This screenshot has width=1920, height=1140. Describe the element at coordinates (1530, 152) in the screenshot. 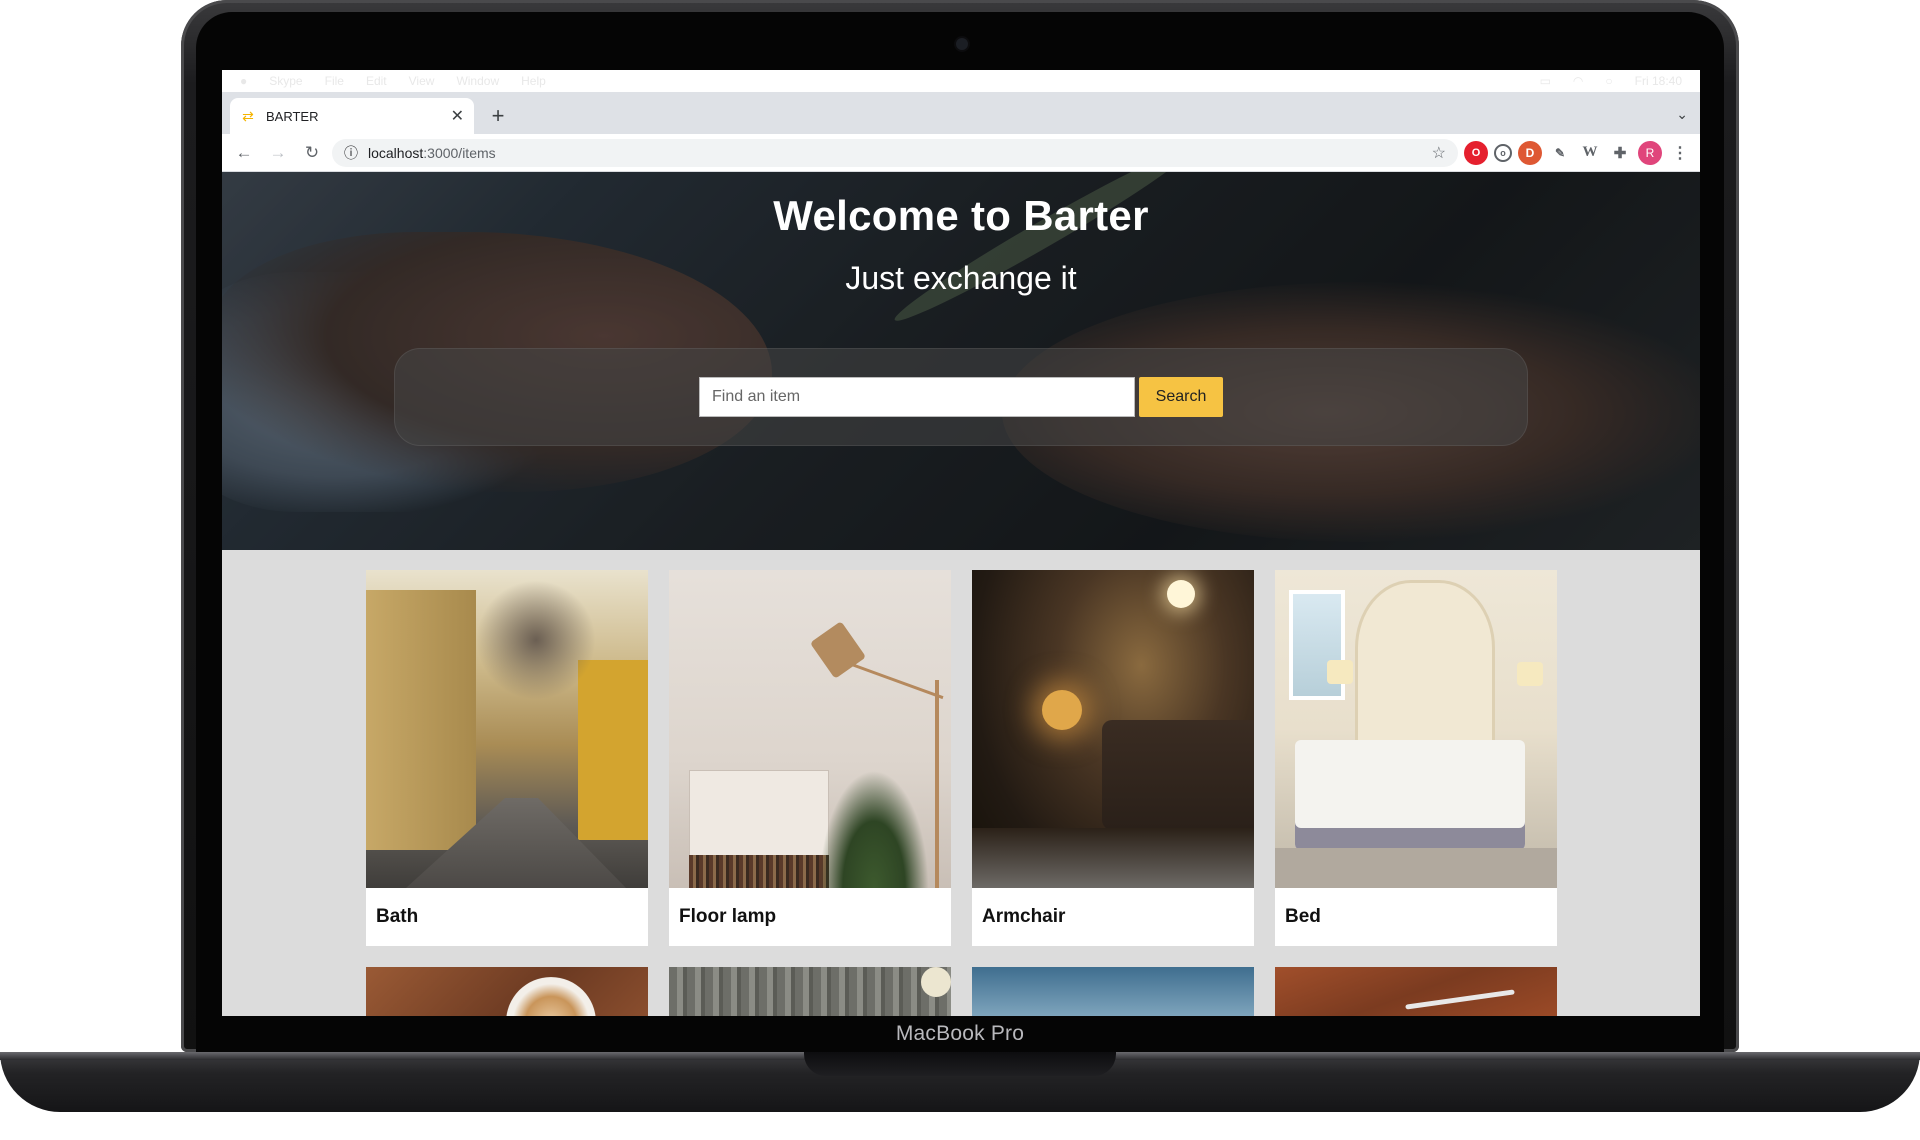

I see `duckduckgo-icon: D` at that location.